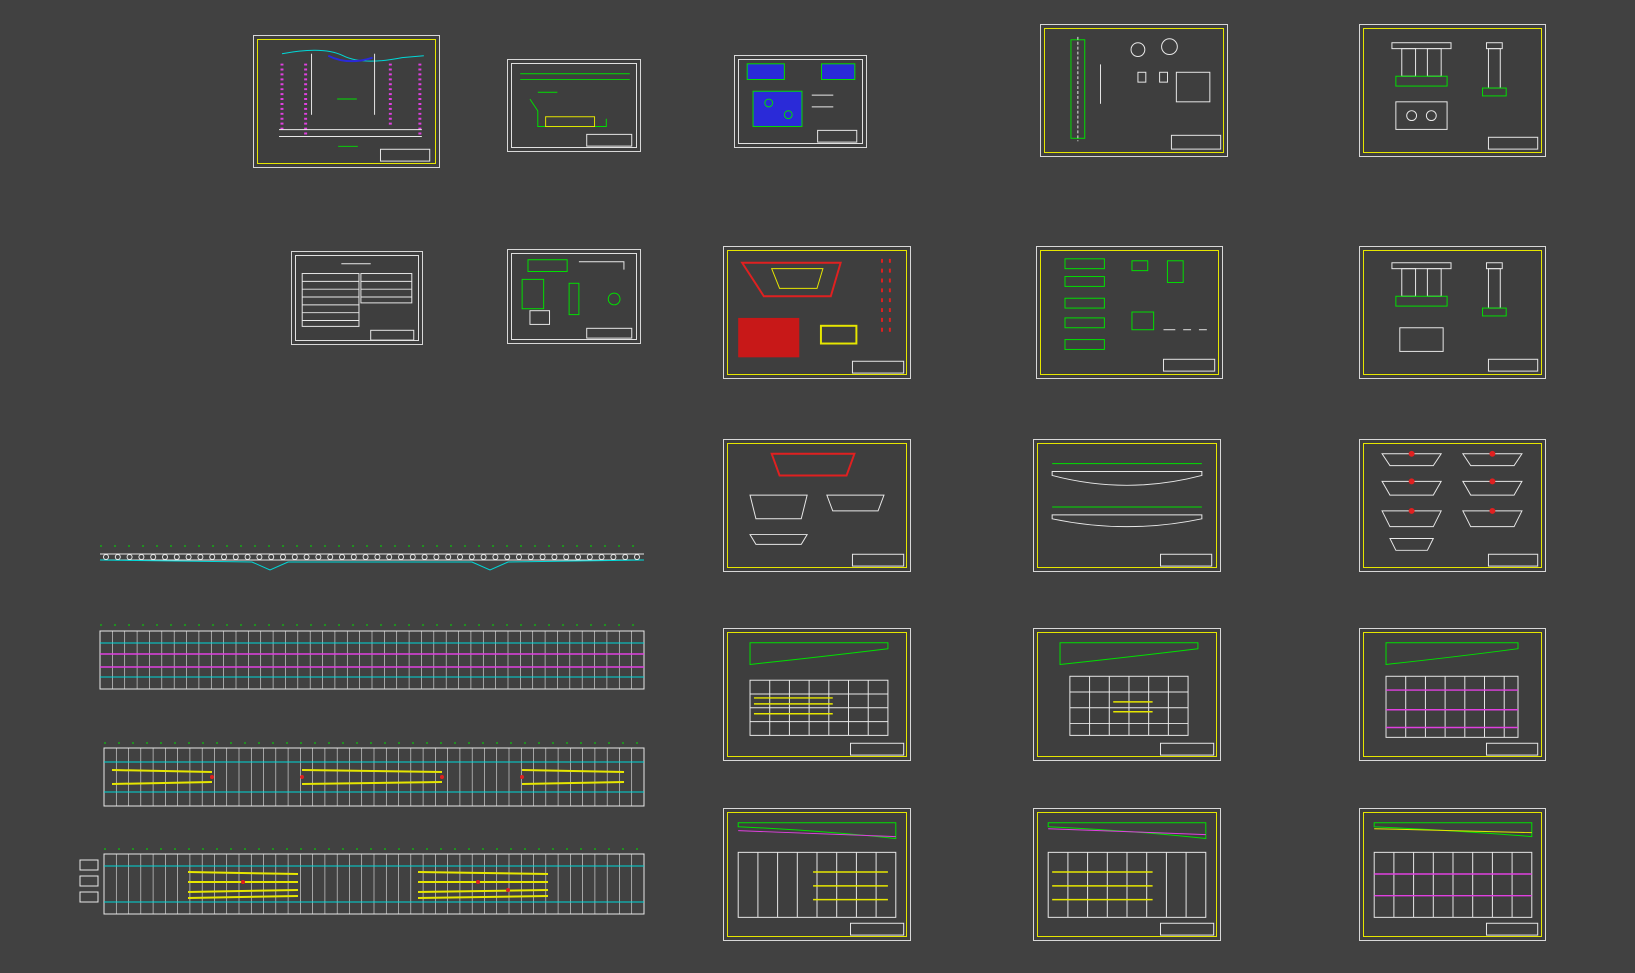 This screenshot has width=1635, height=973. I want to click on sheet-bearing-plan, so click(800, 101).